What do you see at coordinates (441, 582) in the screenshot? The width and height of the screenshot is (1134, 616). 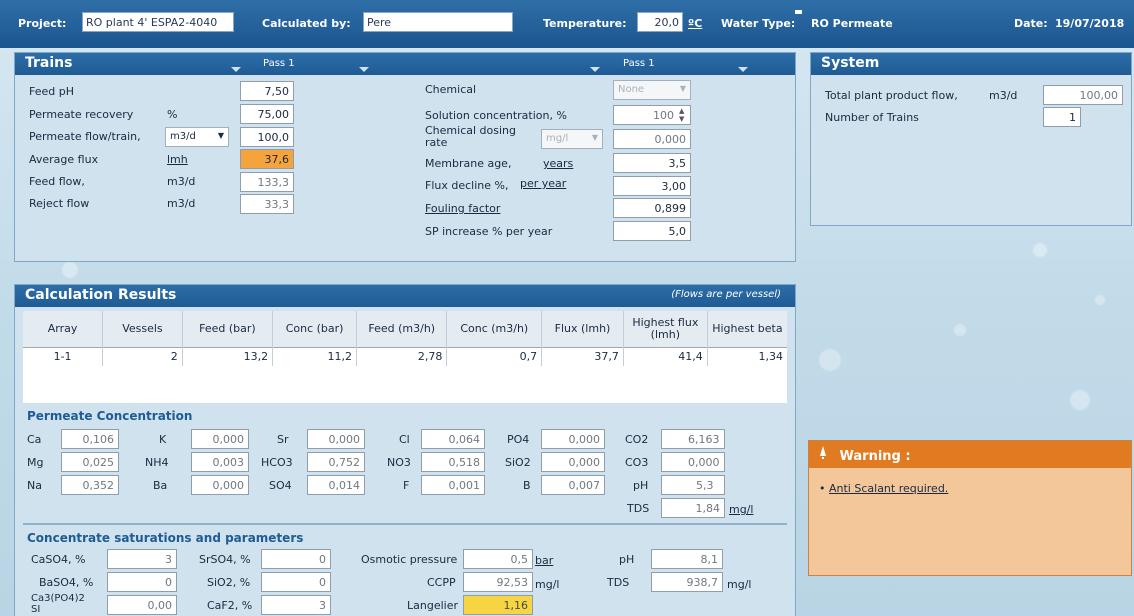 I see `ccpp-label: CCPP` at bounding box center [441, 582].